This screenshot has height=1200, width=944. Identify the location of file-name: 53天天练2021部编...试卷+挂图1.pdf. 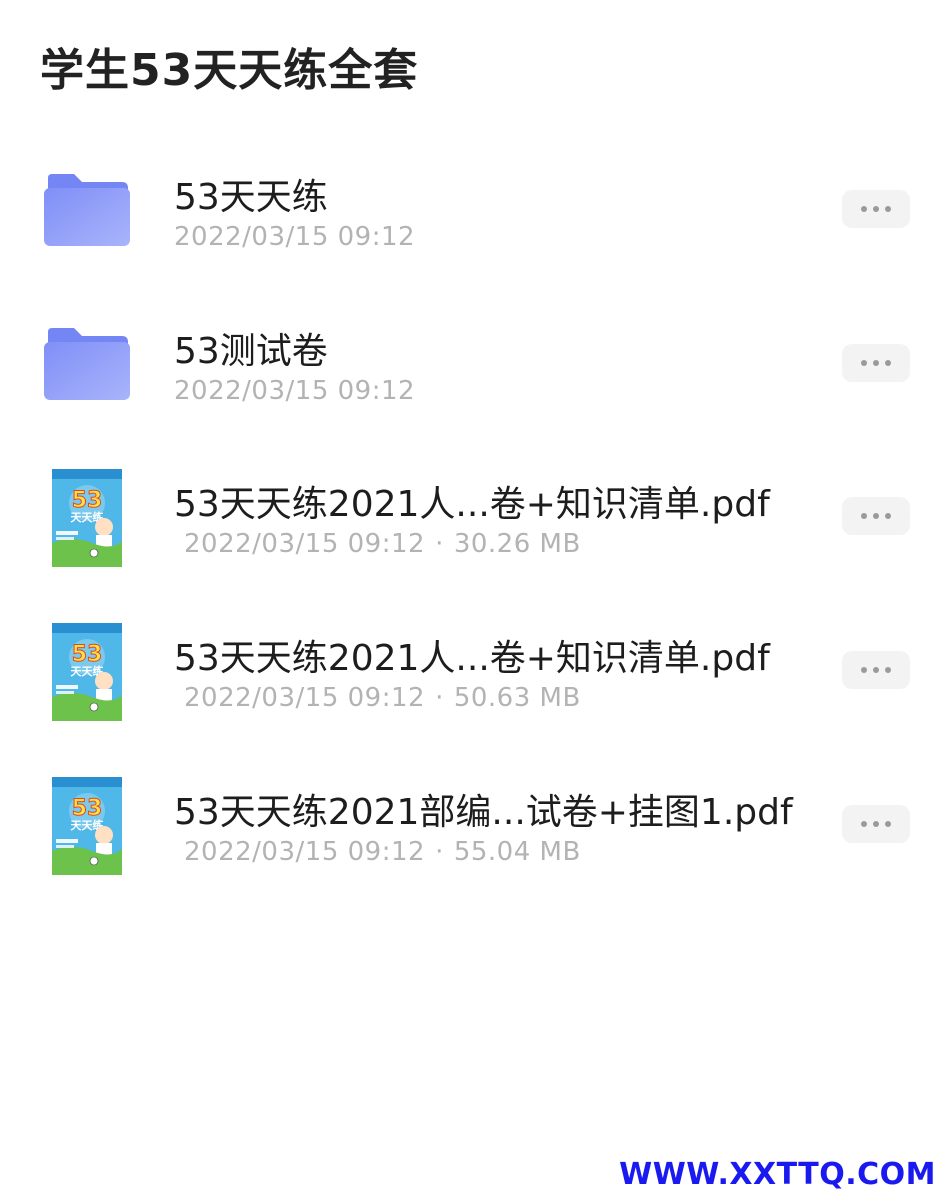
(483, 812).